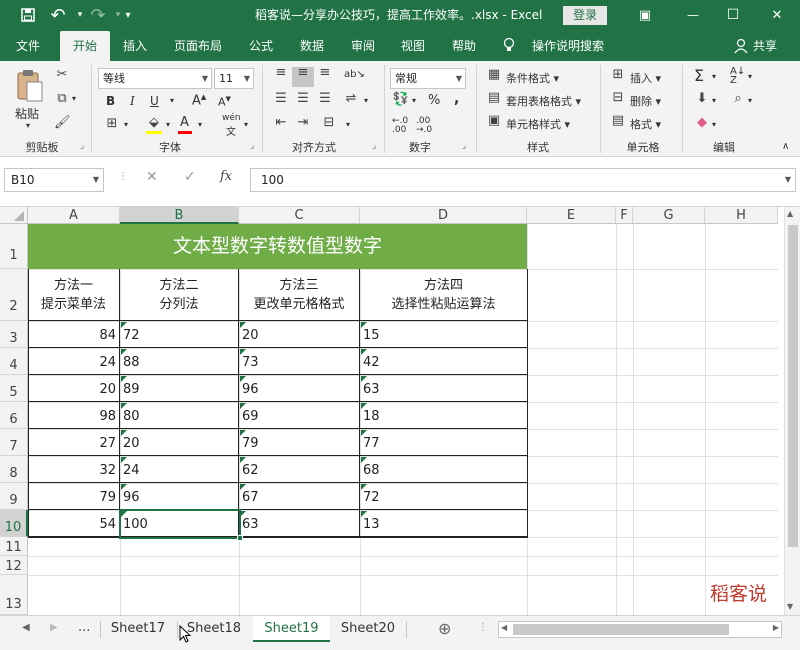  What do you see at coordinates (434, 100) in the screenshot?
I see `percent-style-button: %` at bounding box center [434, 100].